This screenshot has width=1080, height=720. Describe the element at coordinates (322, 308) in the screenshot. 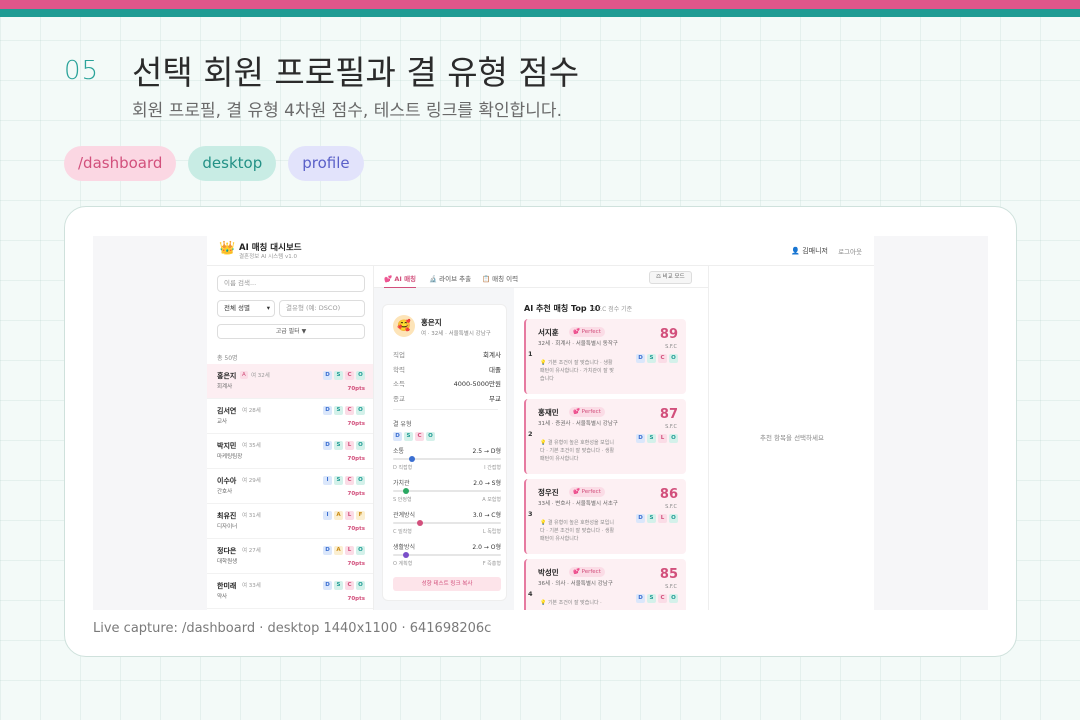

I see `type-filter-input: 결유형 (예: DSCO)` at that location.